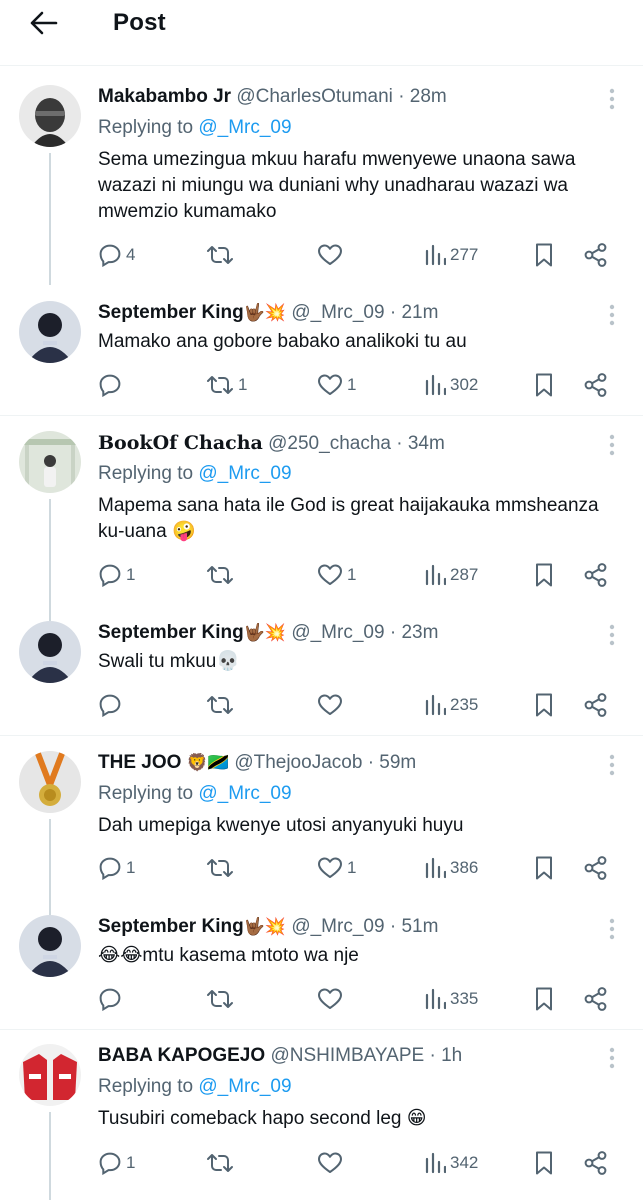 The width and height of the screenshot is (643, 1200). Describe the element at coordinates (419, 312) in the screenshot. I see `timestamp: 21m` at that location.